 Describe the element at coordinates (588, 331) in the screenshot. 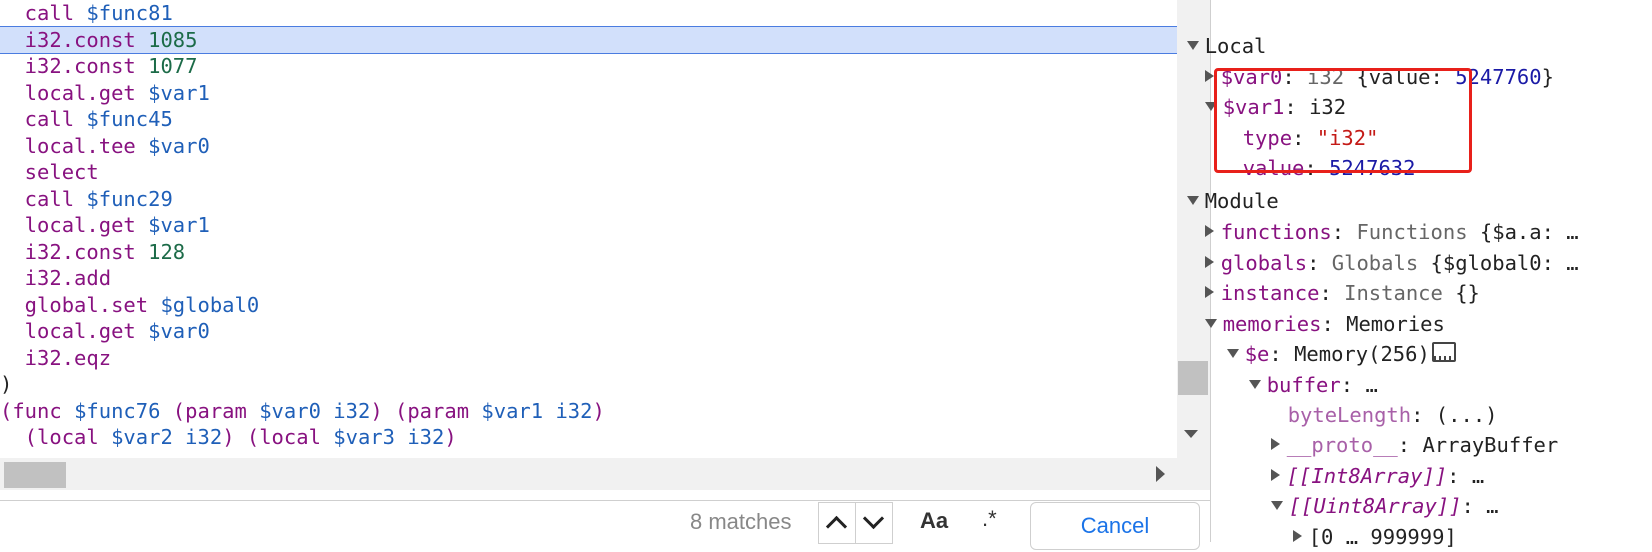

I see `code-line: local.get $var0` at that location.